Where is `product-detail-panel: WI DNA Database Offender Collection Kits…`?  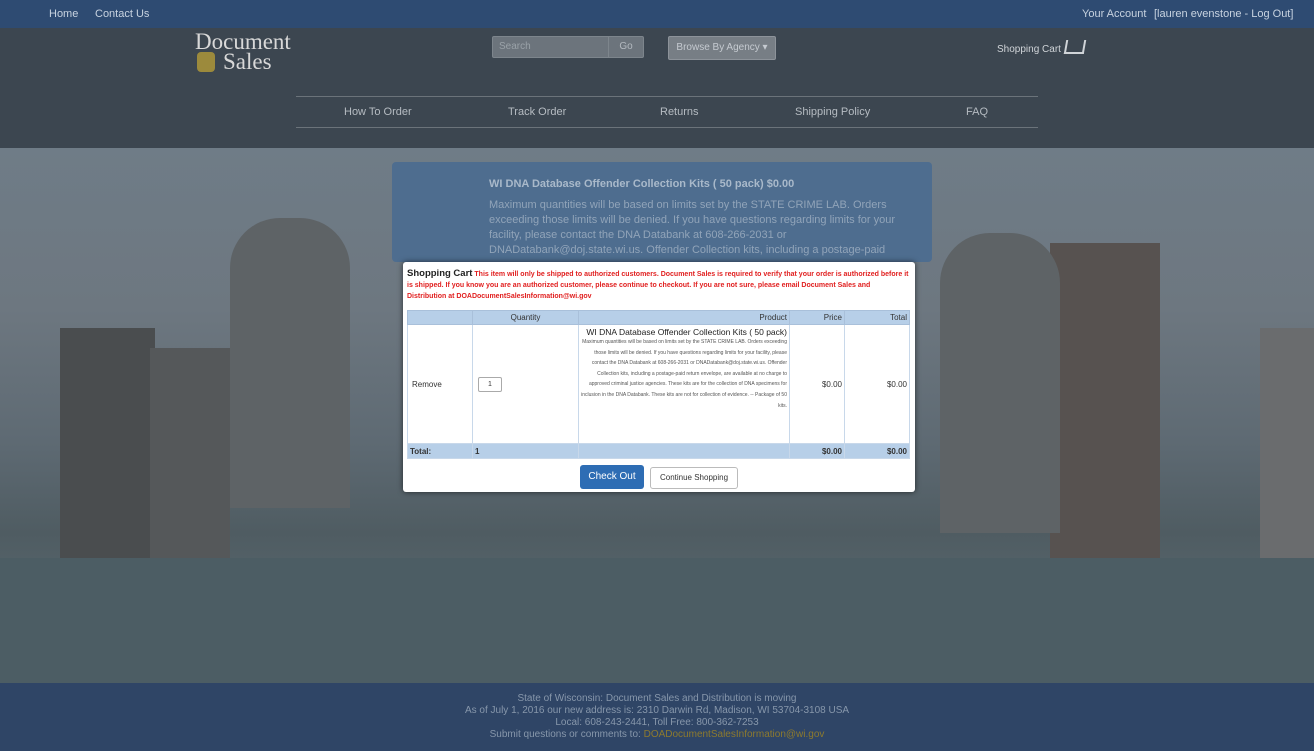
product-detail-panel: WI DNA Database Offender Collection Kits… is located at coordinates (662, 212).